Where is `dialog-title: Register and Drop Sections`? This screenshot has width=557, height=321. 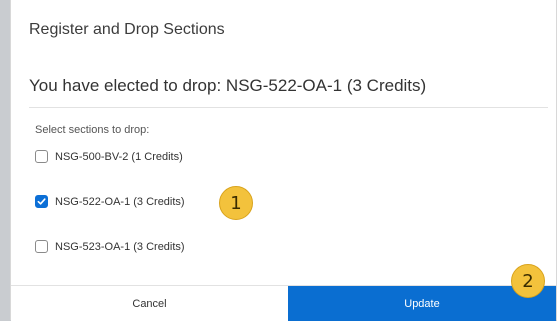
dialog-title: Register and Drop Sections is located at coordinates (127, 29).